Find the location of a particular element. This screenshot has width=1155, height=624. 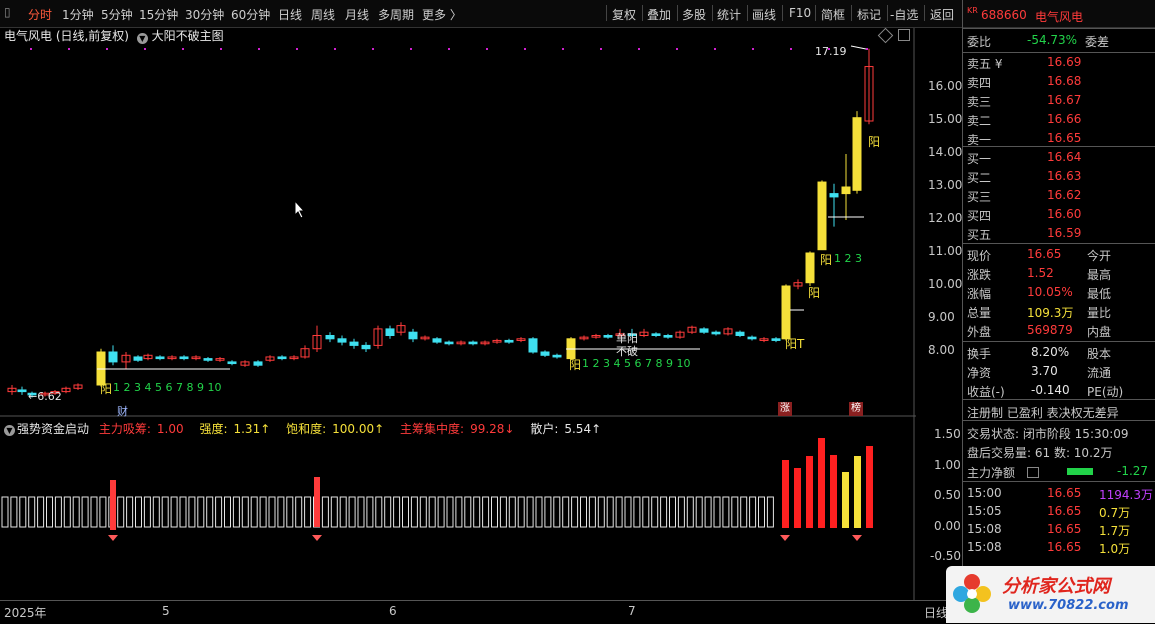

indicator-dropdown-icon: ▼ is located at coordinates (9, 430).